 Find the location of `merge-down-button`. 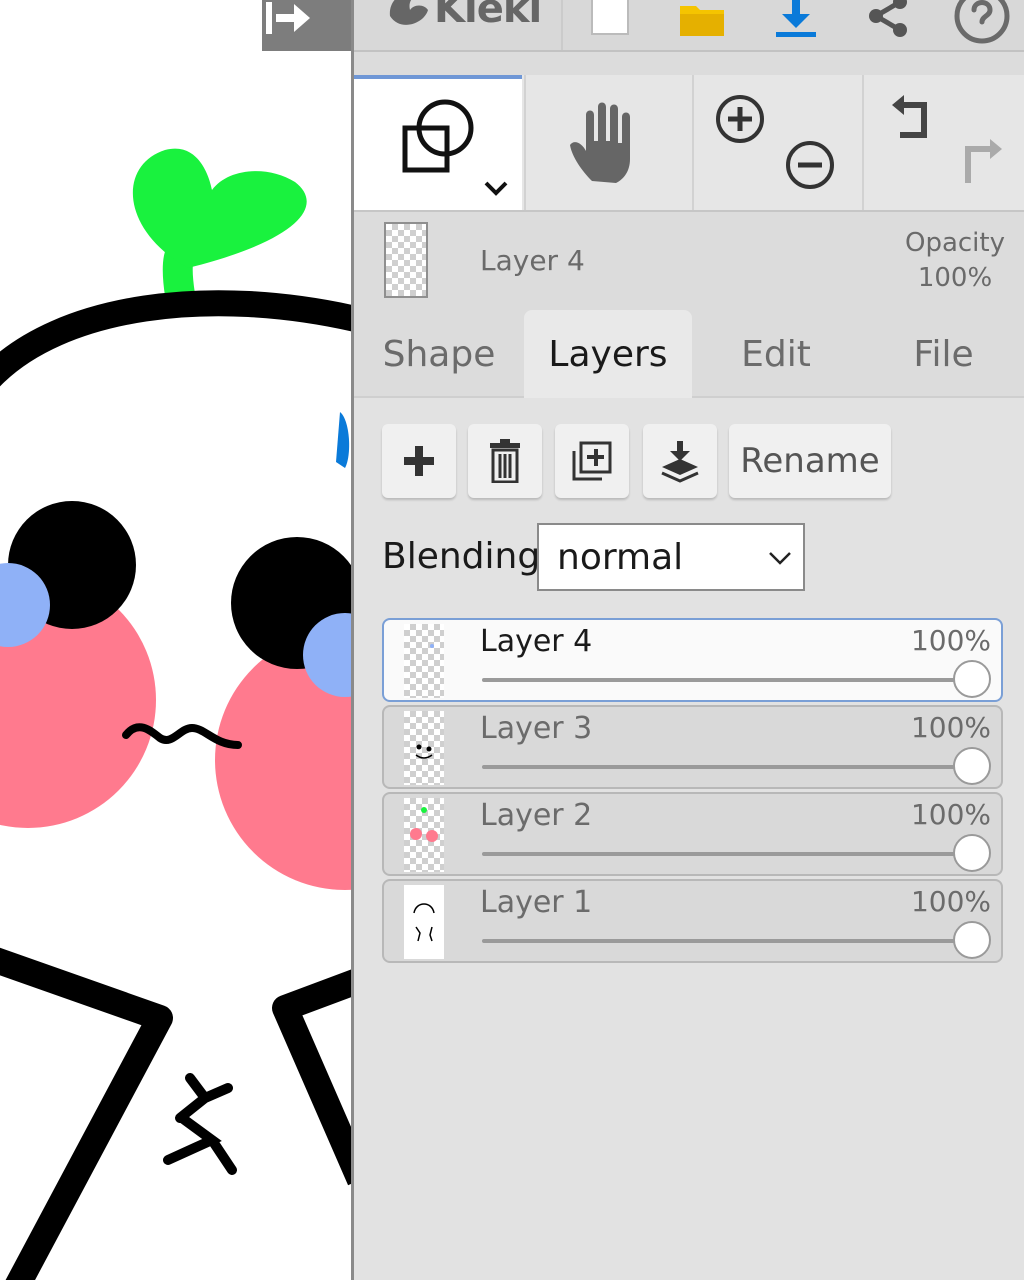

merge-down-button is located at coordinates (680, 461).